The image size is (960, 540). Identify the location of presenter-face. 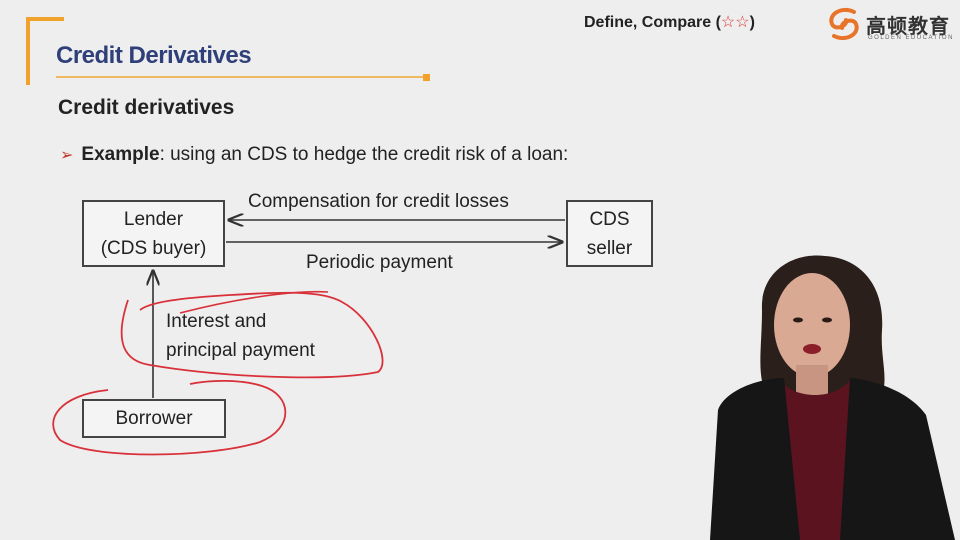
(812, 325).